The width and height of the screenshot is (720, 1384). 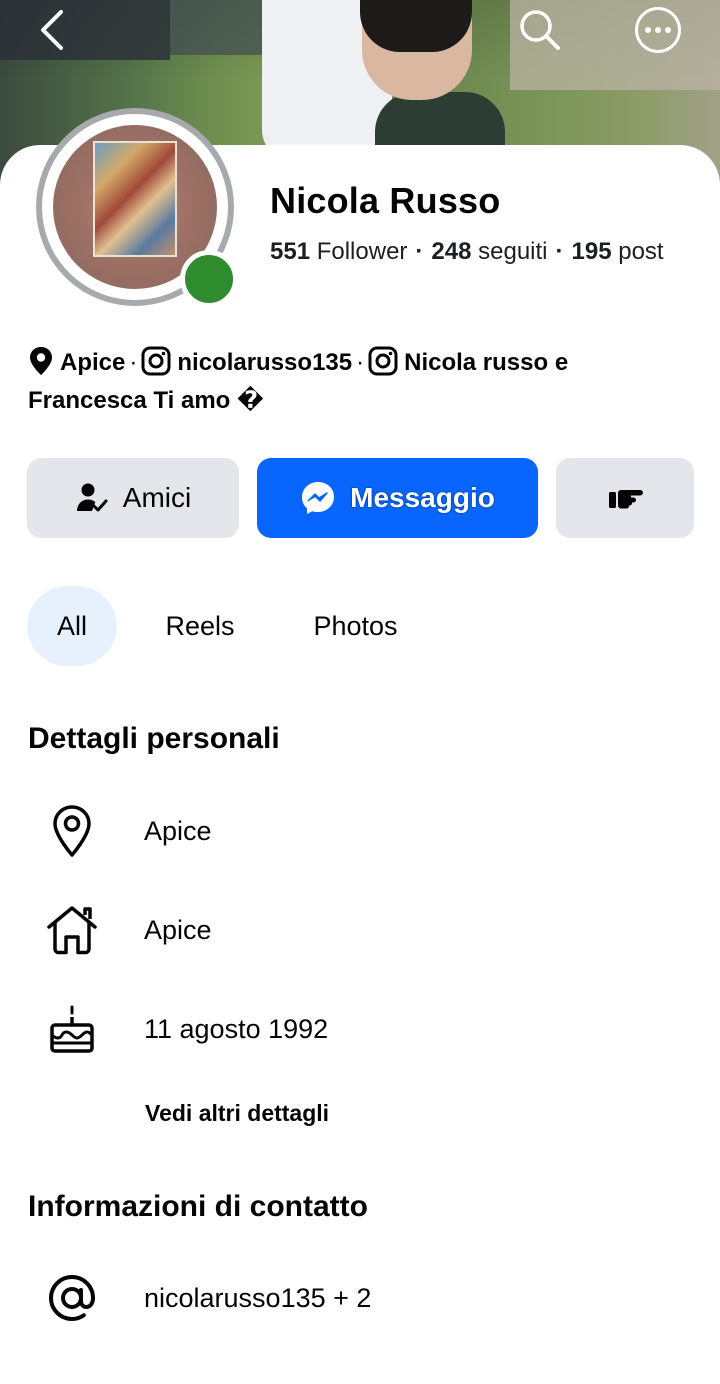 I want to click on at-sign-icon, so click(x=72, y=1298).